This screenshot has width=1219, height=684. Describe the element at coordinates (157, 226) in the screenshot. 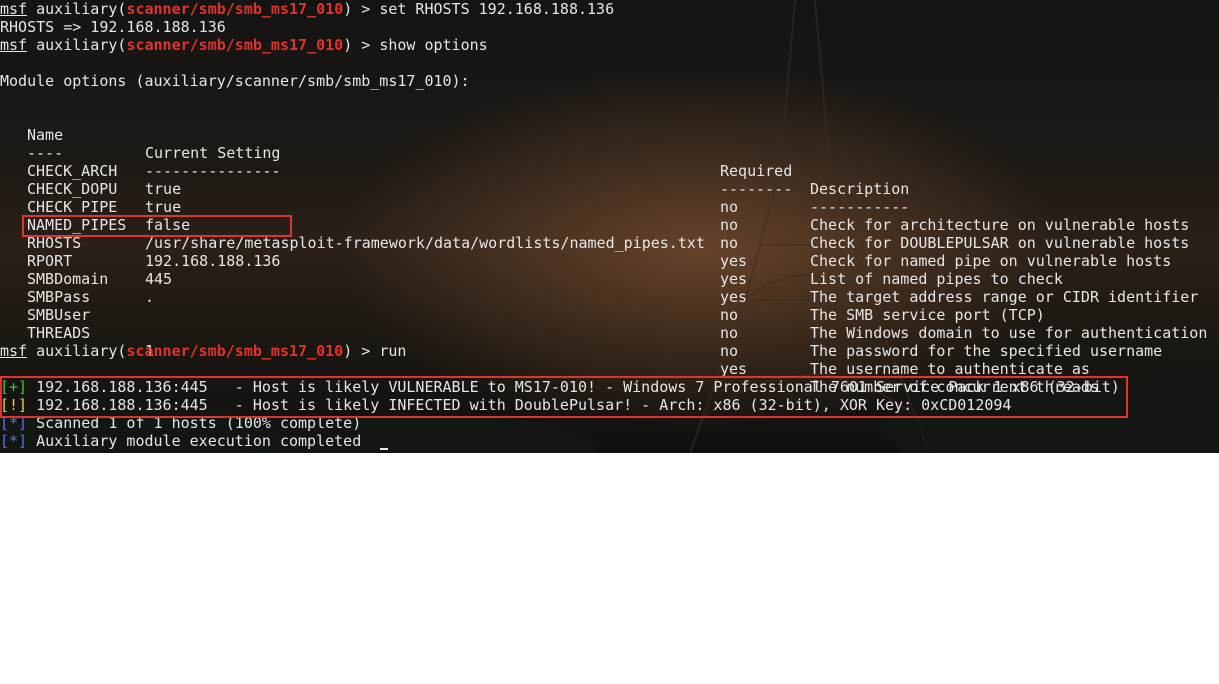

I see `rhosts-highlight-box` at that location.